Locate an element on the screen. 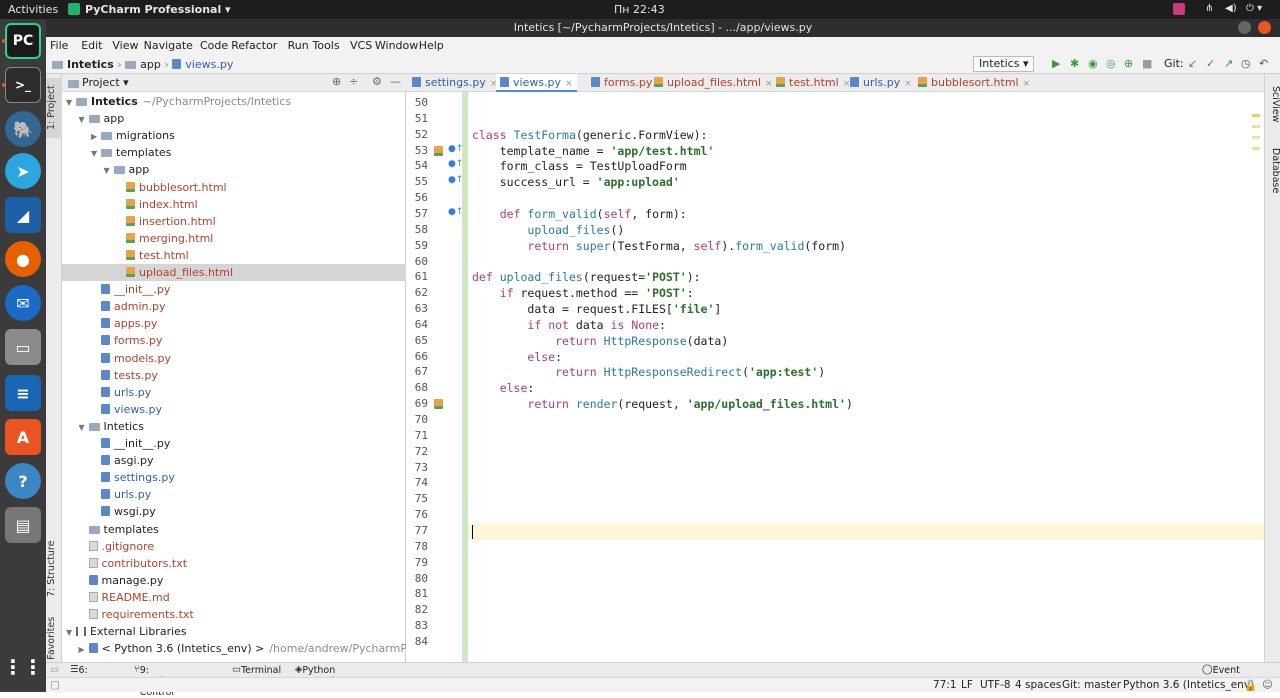 The height and width of the screenshot is (698, 1280). tree-item: merging.html is located at coordinates (234, 238).